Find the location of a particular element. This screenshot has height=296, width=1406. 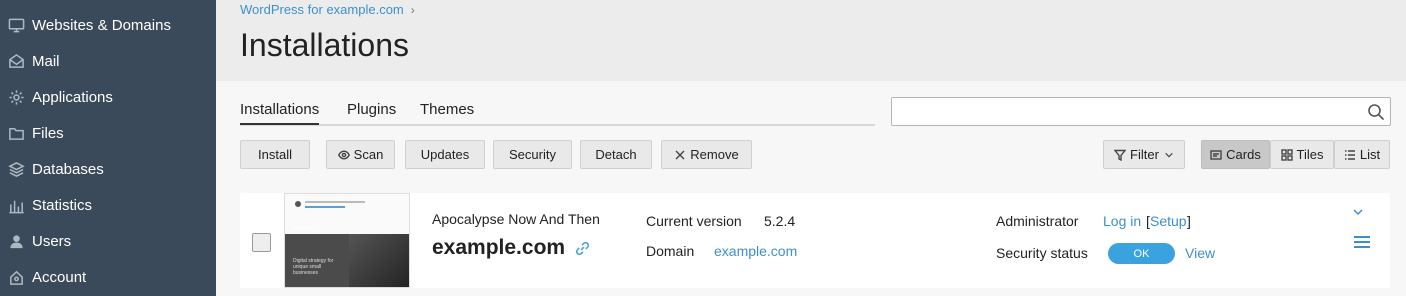

detach-label: Detach is located at coordinates (616, 154).